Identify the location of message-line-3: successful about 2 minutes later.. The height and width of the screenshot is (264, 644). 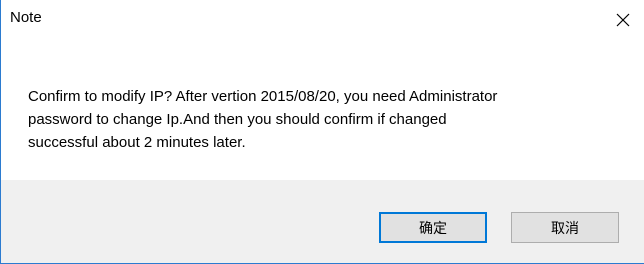
(137, 142).